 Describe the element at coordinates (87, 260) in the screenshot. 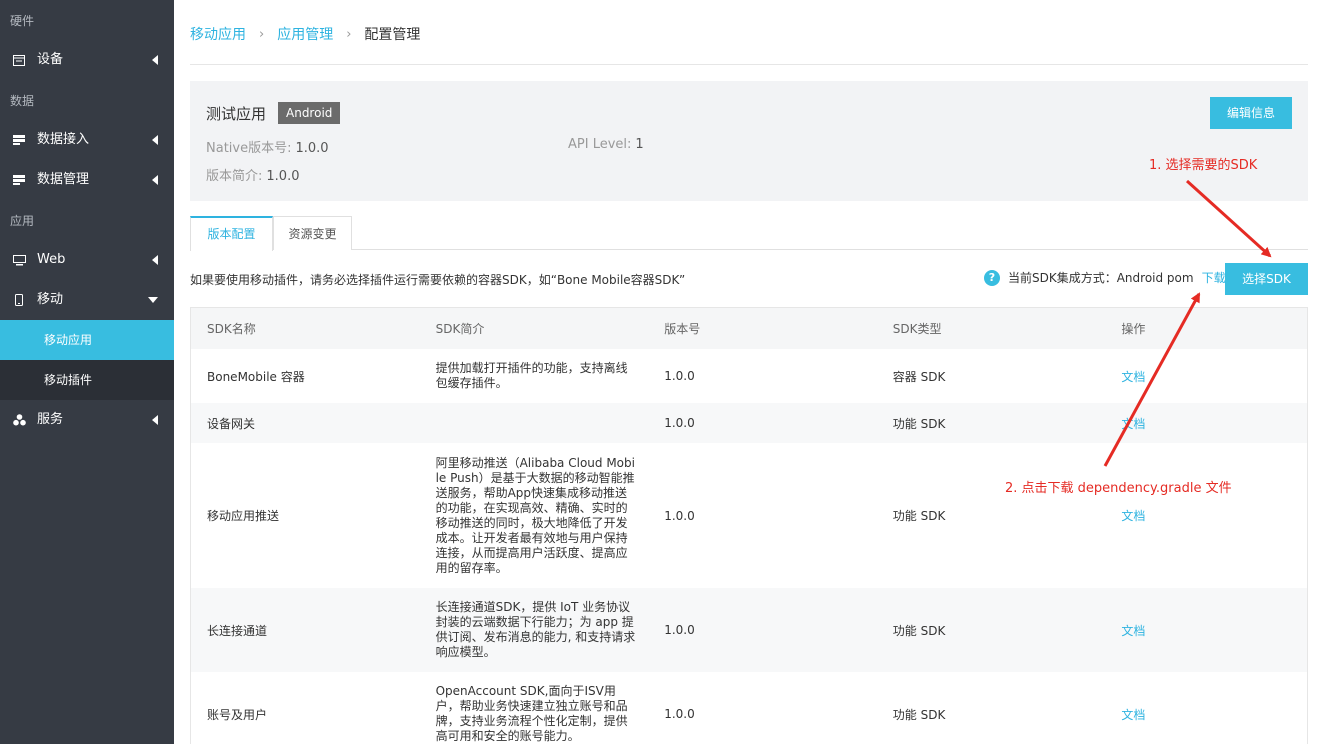

I see `sidebar-item-web: Web` at that location.